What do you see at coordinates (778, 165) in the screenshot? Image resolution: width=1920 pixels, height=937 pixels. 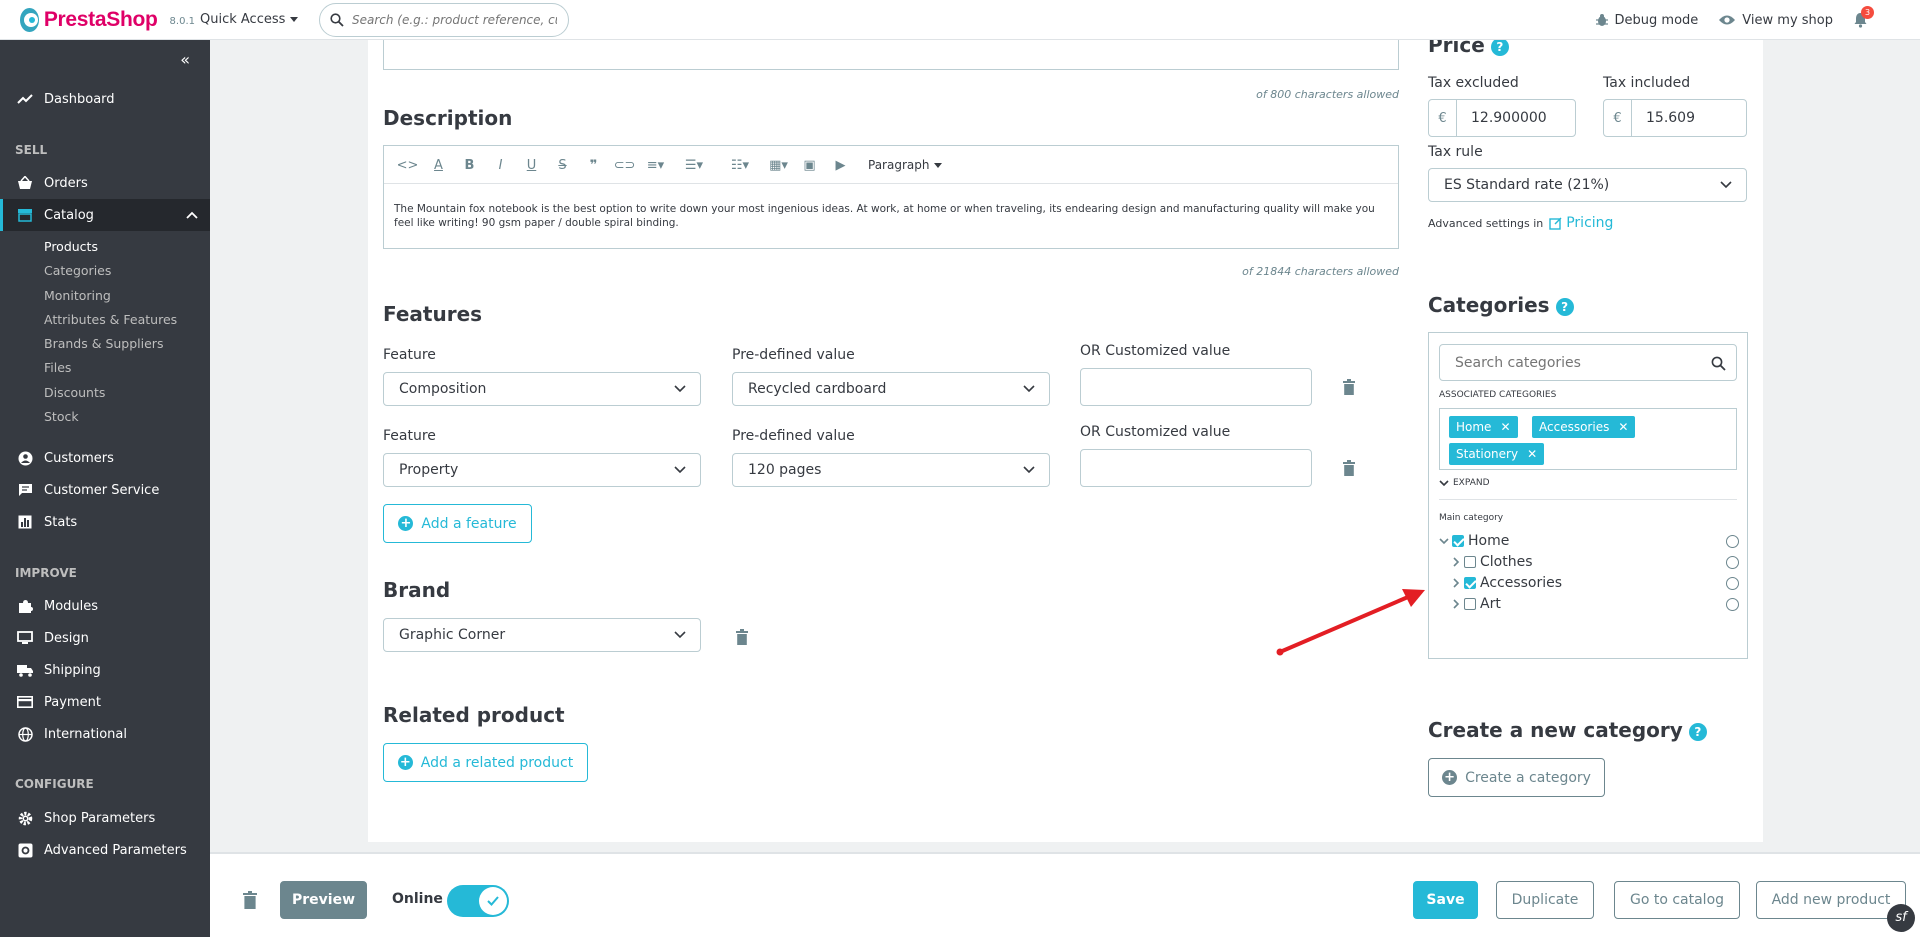 I see `table-icon: ▦▾` at bounding box center [778, 165].